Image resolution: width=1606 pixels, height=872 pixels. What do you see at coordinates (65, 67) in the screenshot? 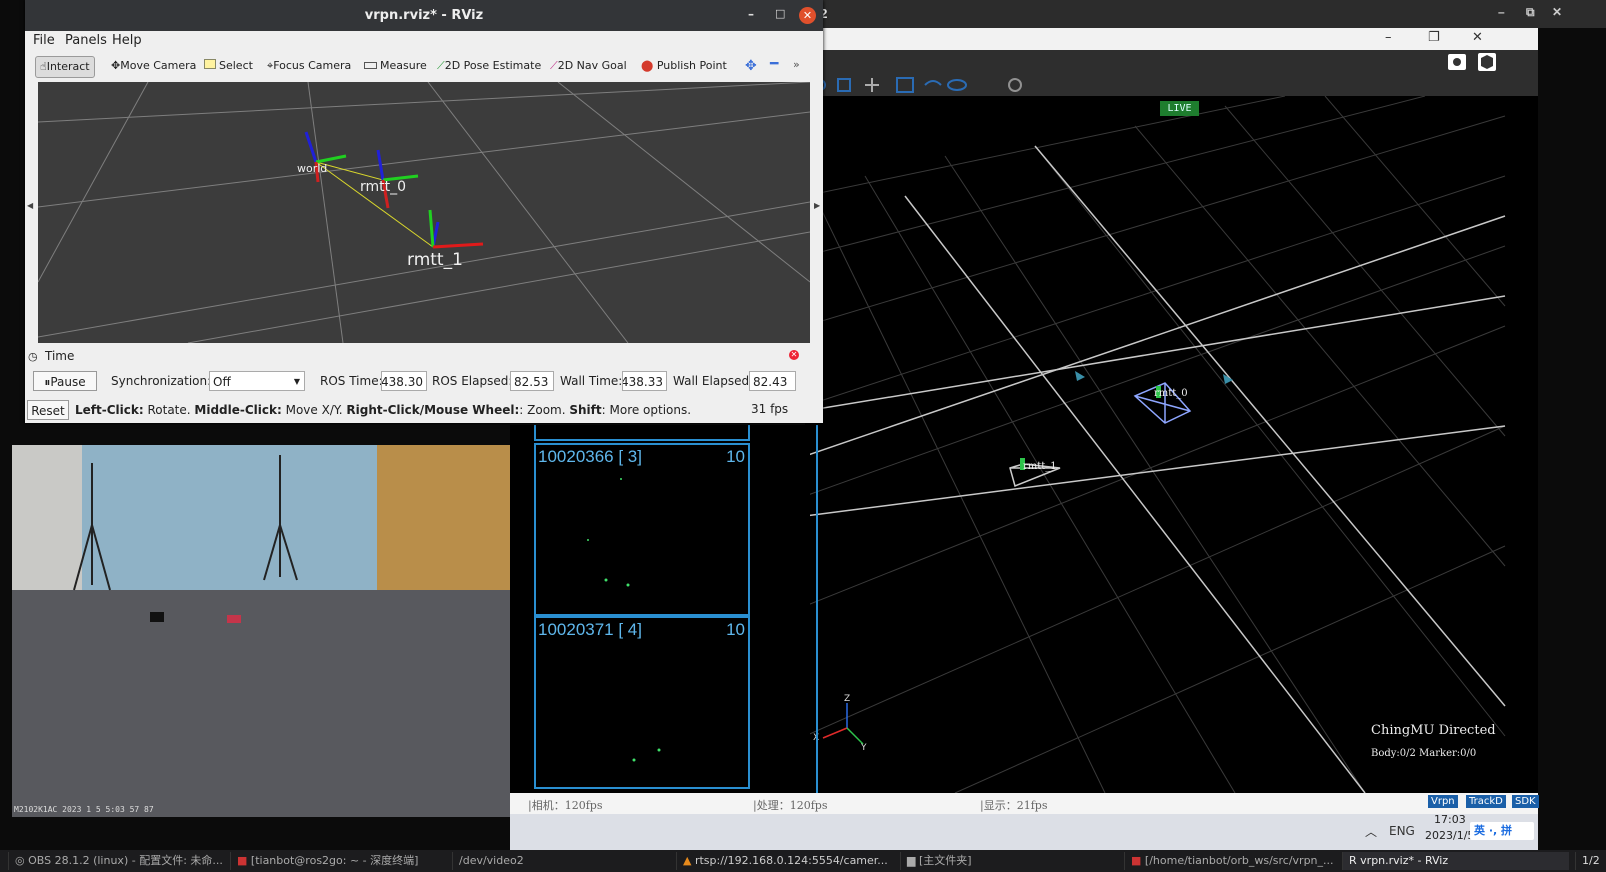
I see `tool-interact: ☝Interact` at bounding box center [65, 67].